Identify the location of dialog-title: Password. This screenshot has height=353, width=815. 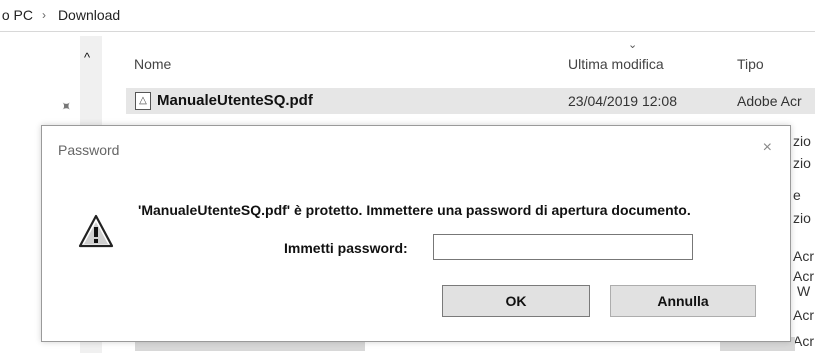
(89, 150).